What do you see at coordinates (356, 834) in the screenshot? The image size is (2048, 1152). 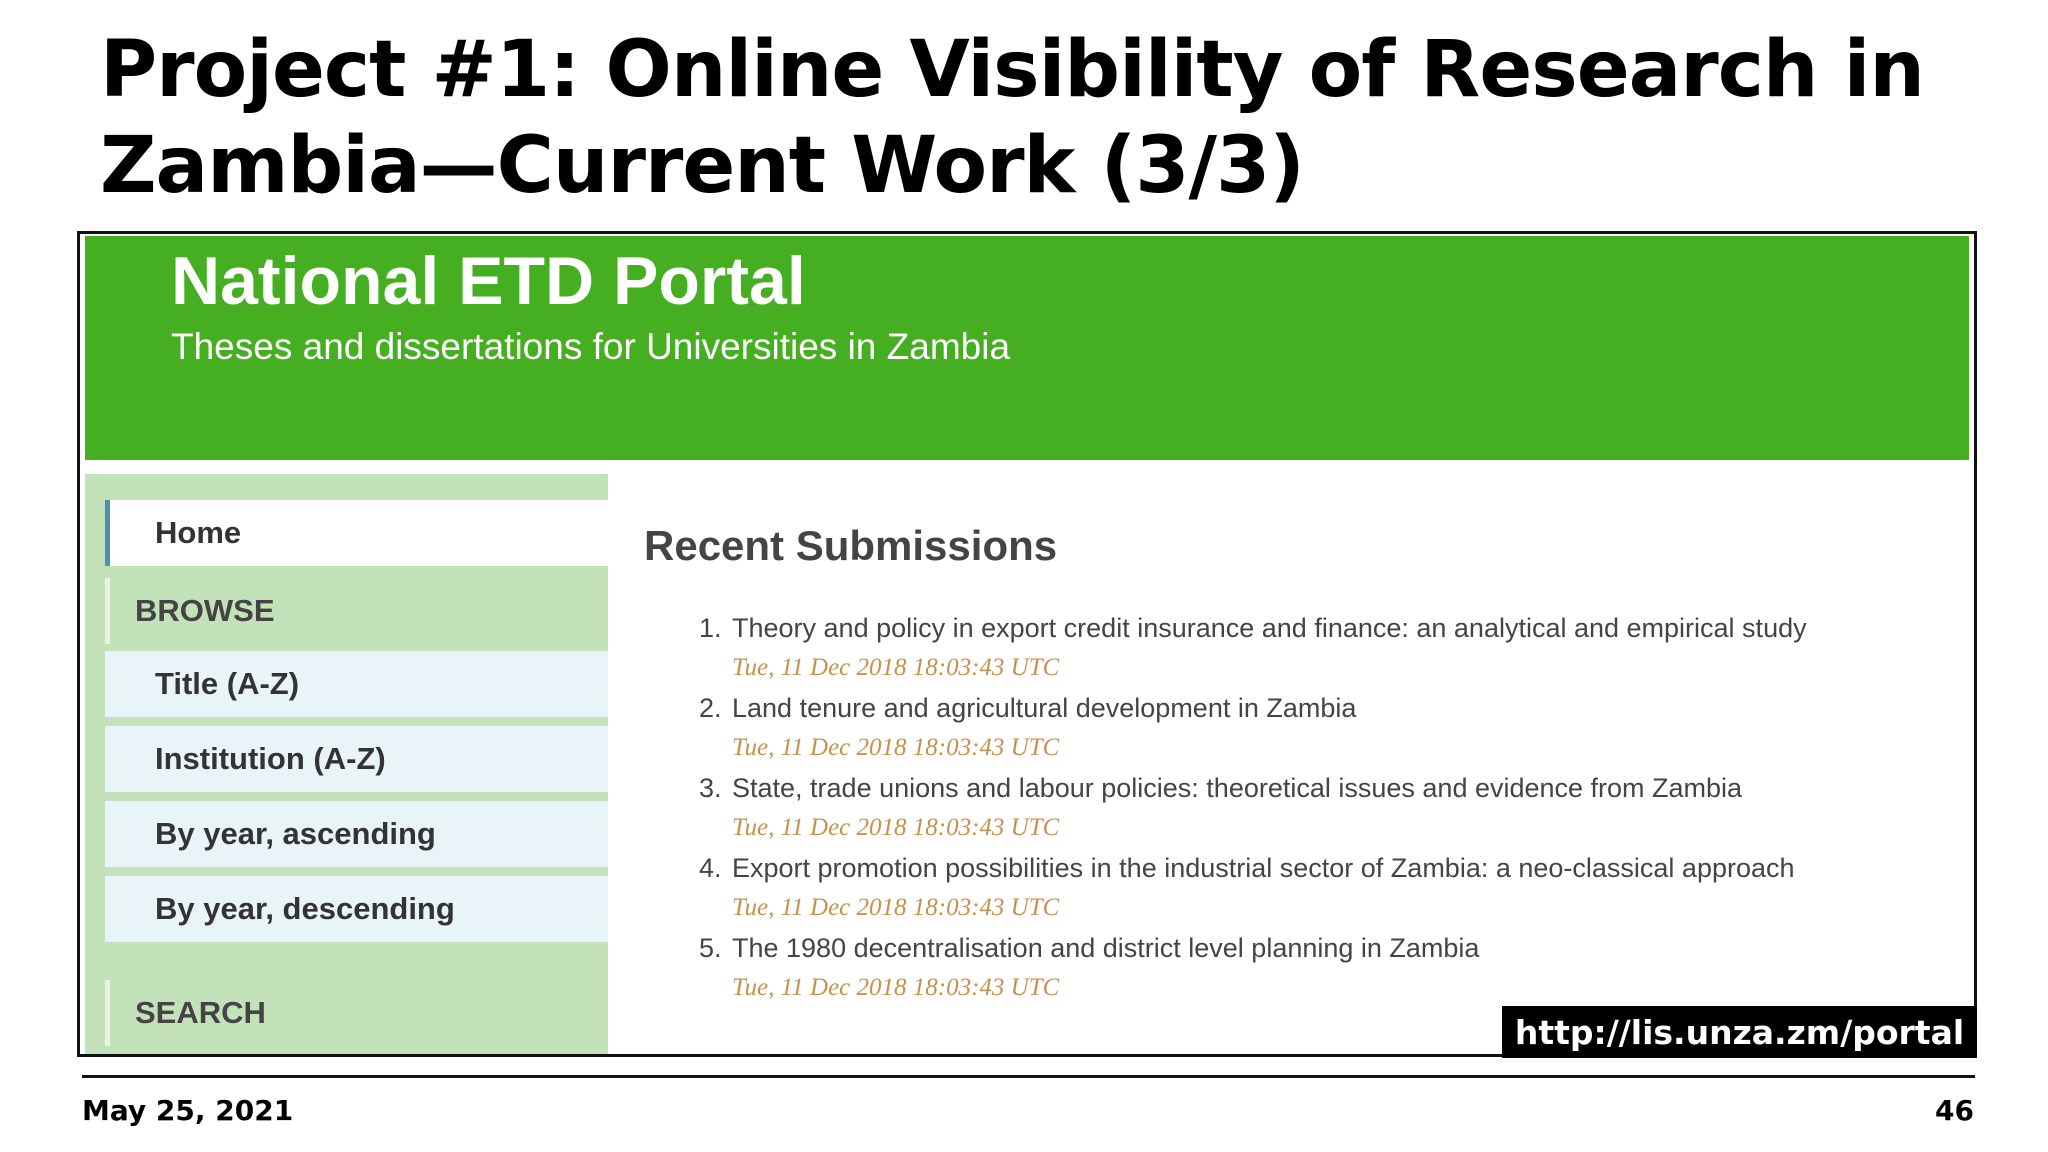 I see `sidebar-item-year-ascending: By year, ascending` at bounding box center [356, 834].